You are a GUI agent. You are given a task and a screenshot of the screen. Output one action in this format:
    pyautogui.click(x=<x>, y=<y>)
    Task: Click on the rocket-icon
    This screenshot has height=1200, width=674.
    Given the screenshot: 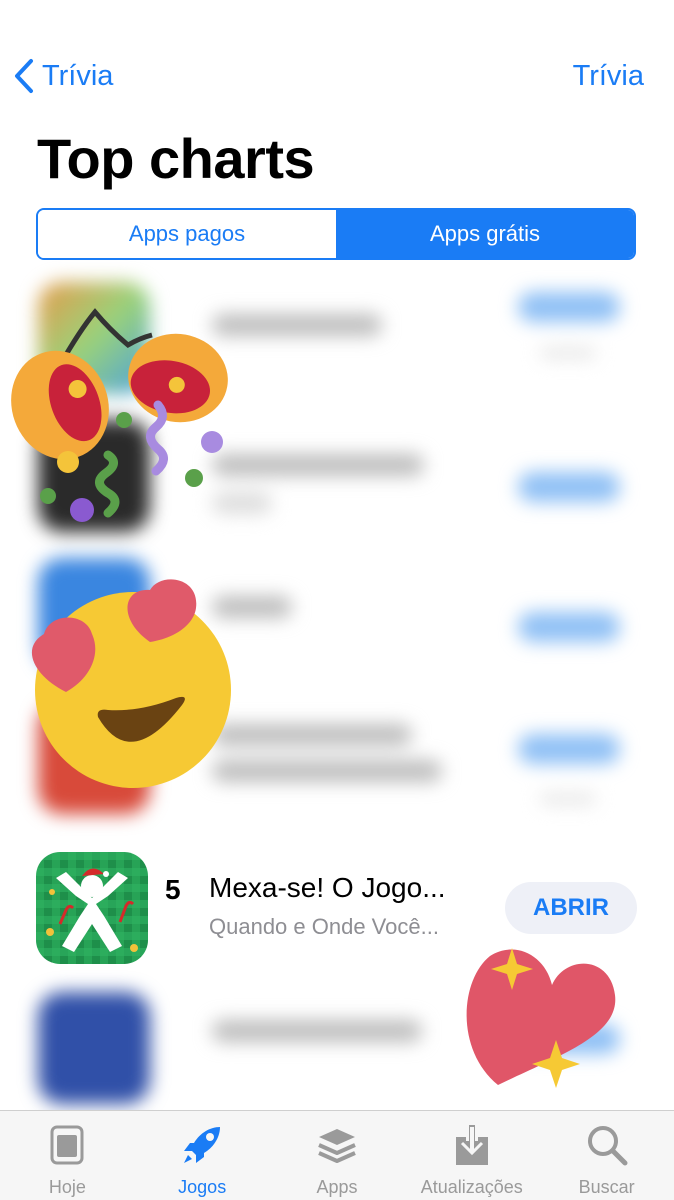 What is the action you would take?
    pyautogui.click(x=202, y=1145)
    